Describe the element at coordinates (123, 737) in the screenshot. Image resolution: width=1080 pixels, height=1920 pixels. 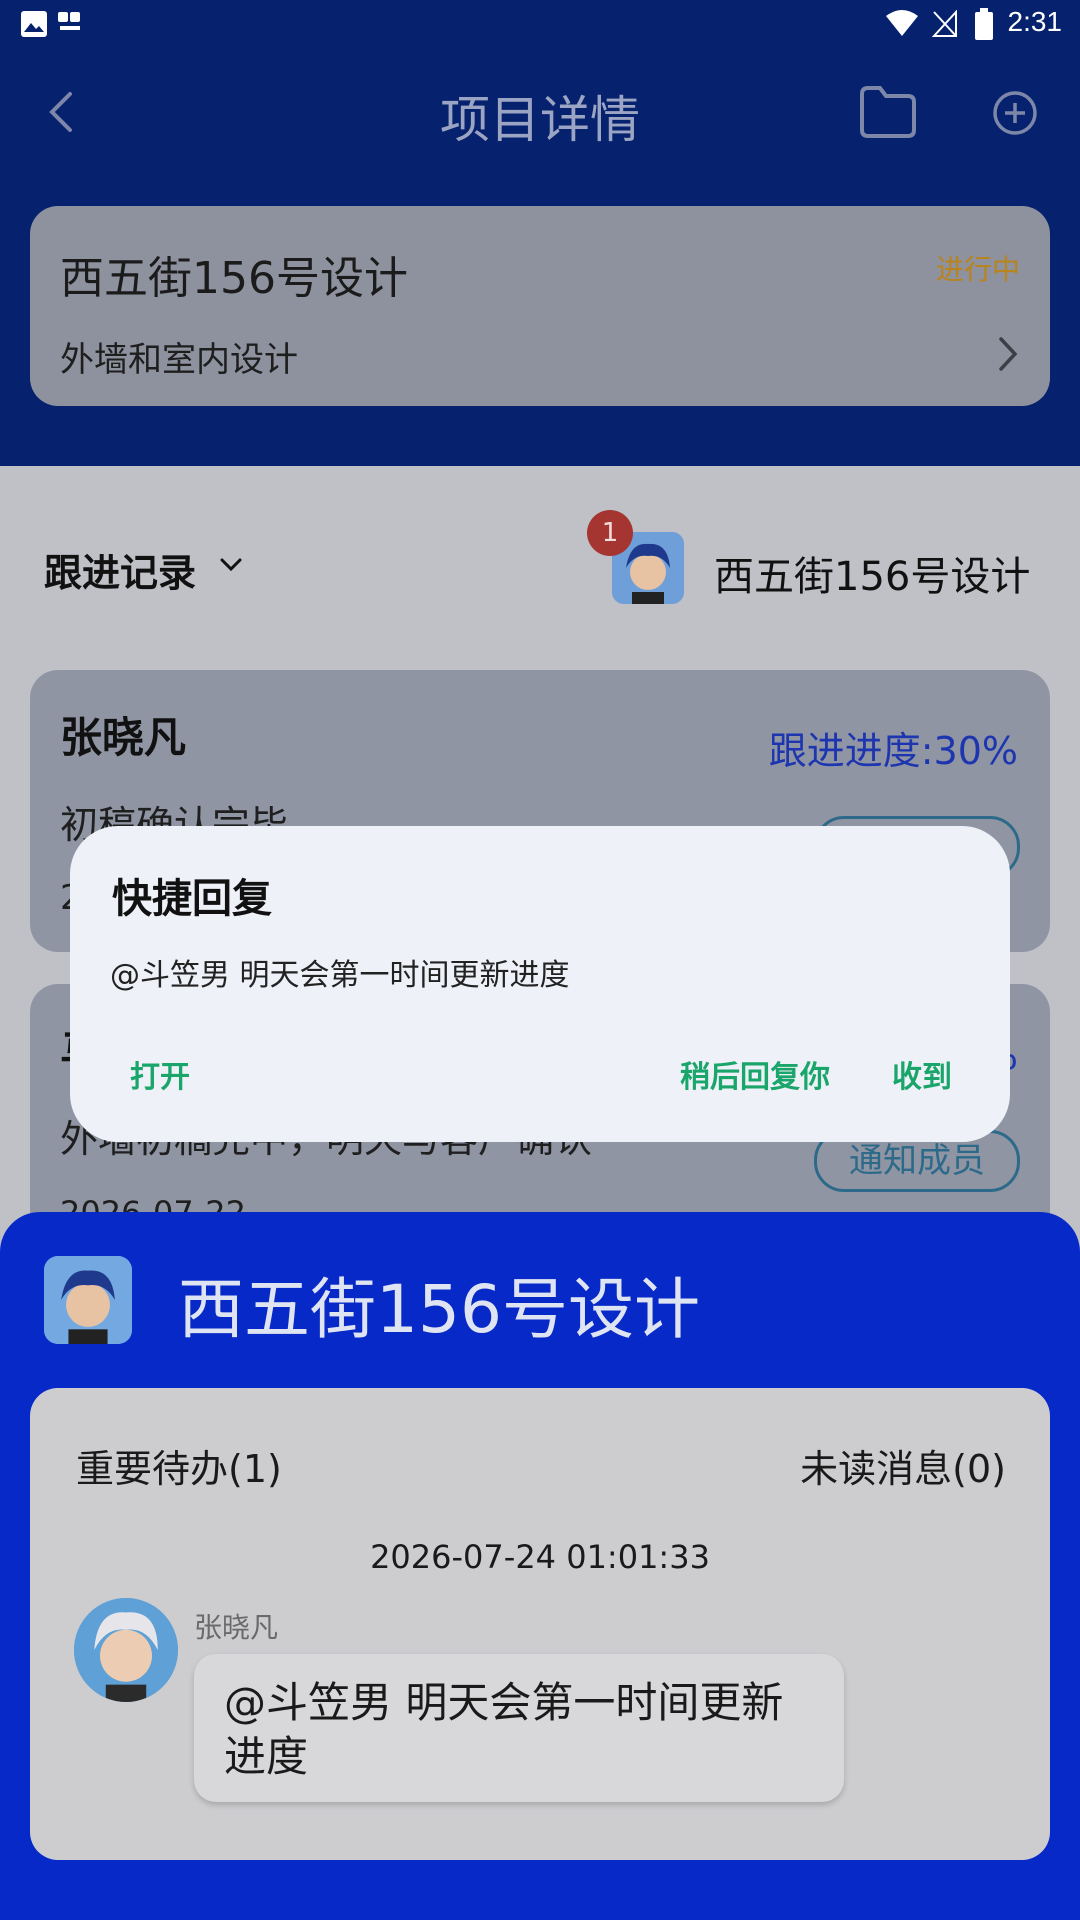
I see `record-member-name: 张晓凡` at that location.